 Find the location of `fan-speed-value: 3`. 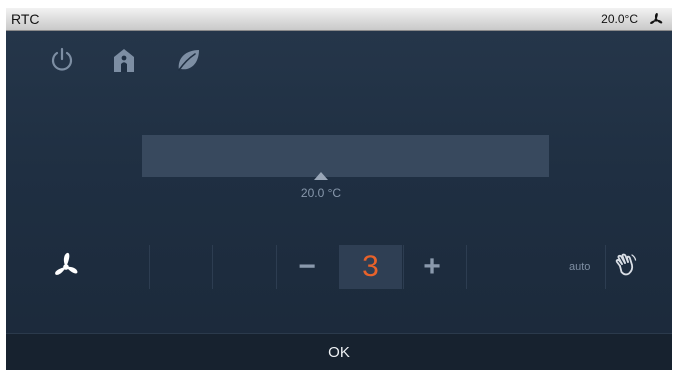

fan-speed-value: 3 is located at coordinates (370, 266).